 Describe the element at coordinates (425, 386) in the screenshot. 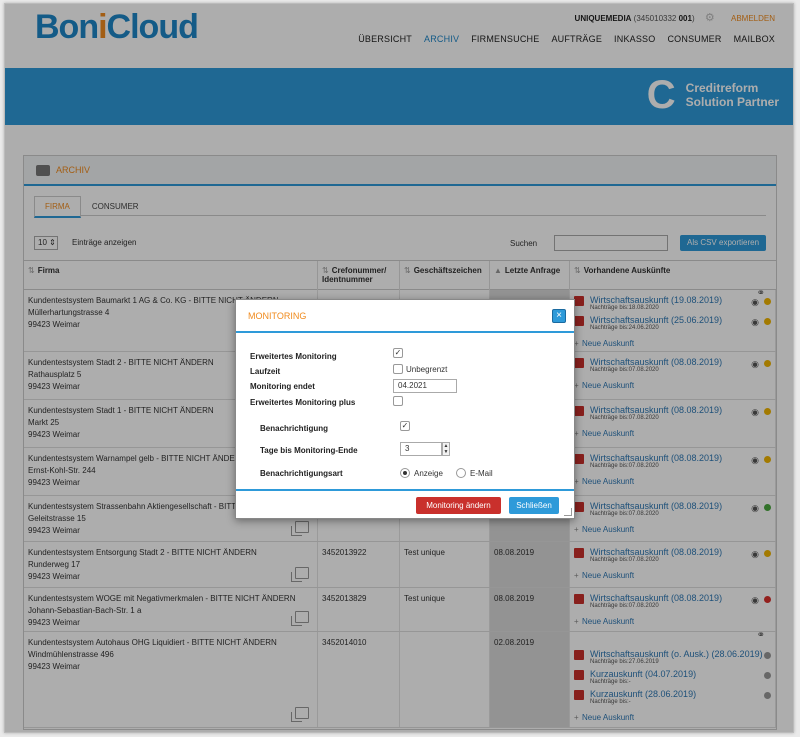

I see `monitoring-end-input: 04.2021` at that location.